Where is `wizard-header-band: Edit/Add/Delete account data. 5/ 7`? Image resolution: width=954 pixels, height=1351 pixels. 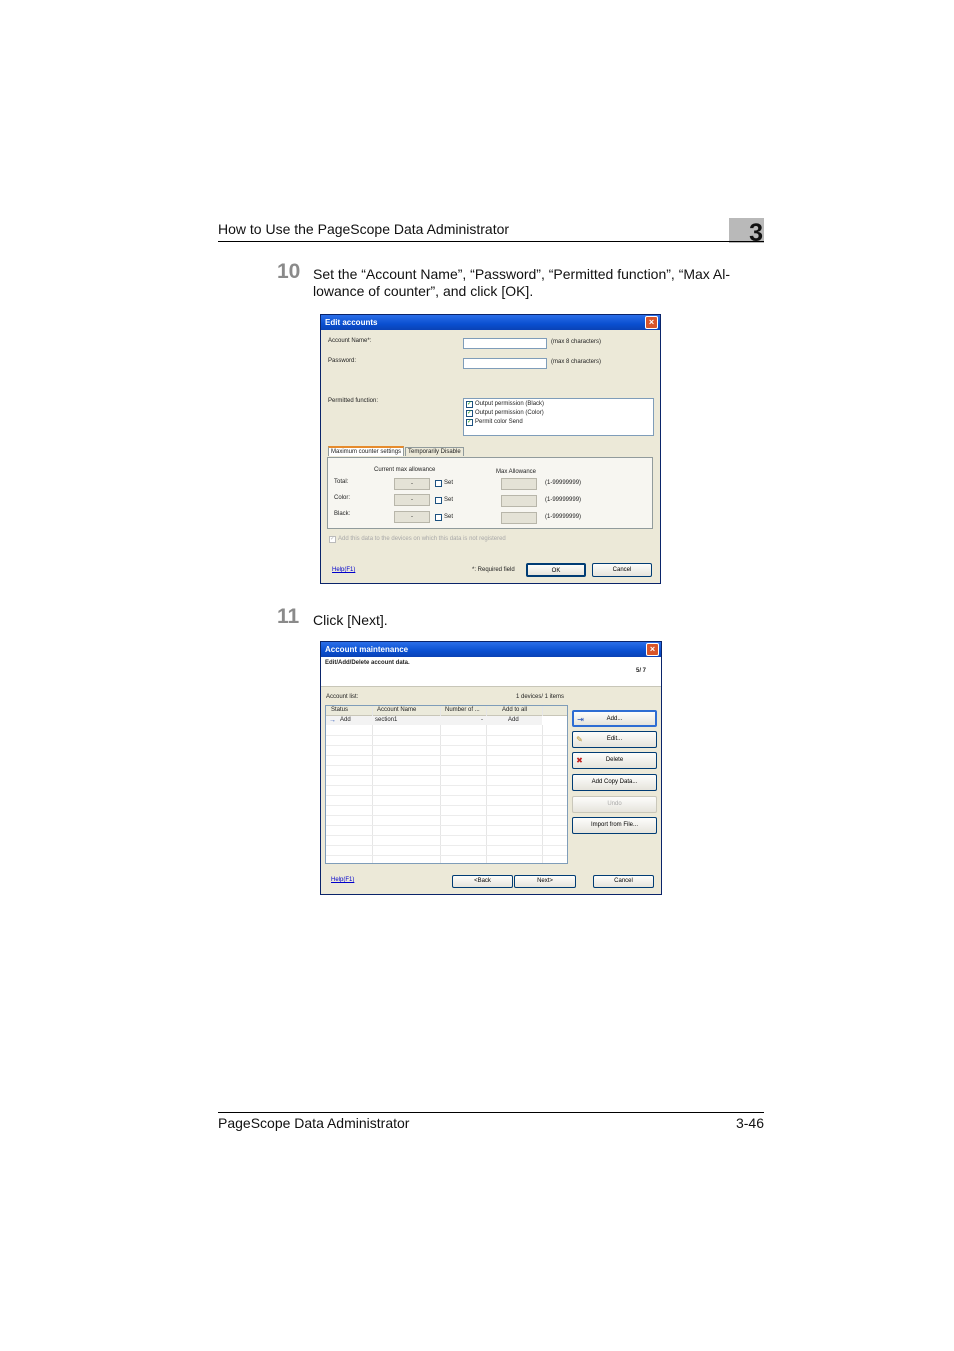
wizard-header-band: Edit/Add/Delete account data. 5/ 7 is located at coordinates (491, 672).